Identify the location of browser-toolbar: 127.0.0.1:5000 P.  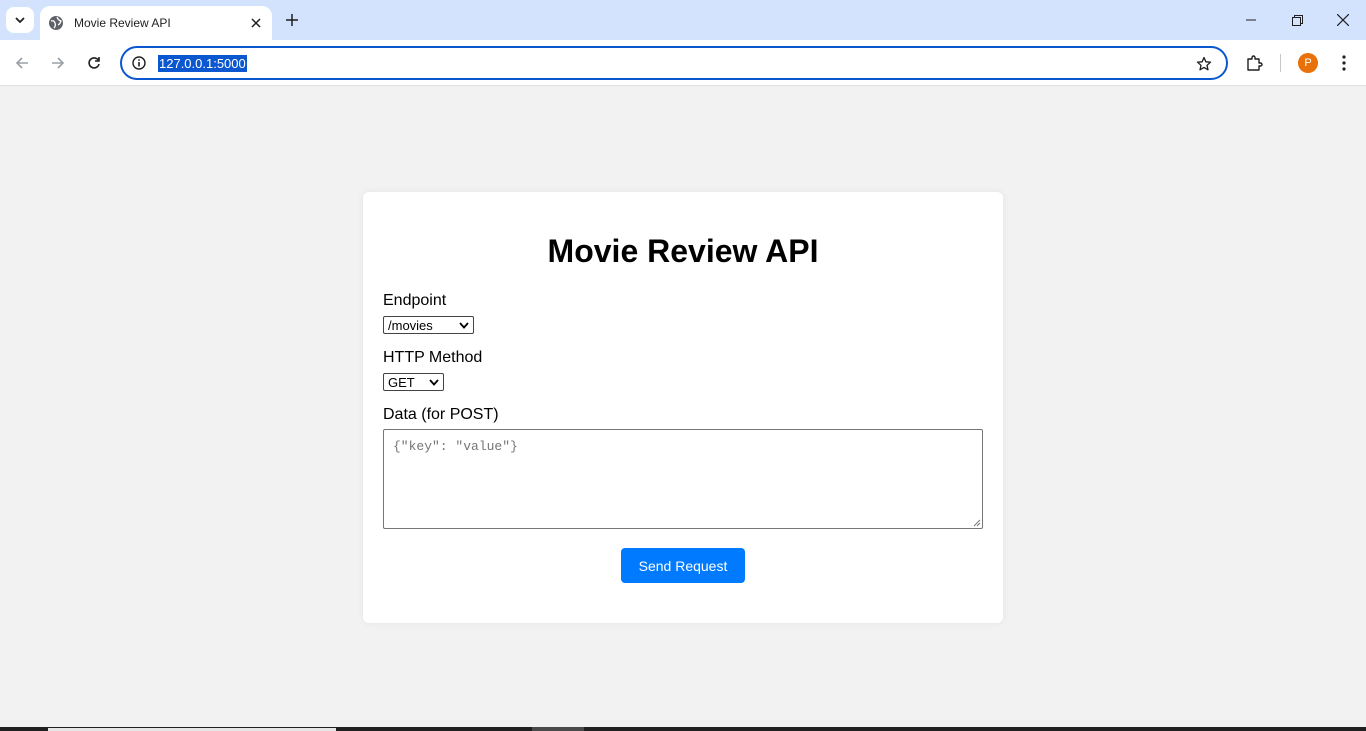
(683, 63).